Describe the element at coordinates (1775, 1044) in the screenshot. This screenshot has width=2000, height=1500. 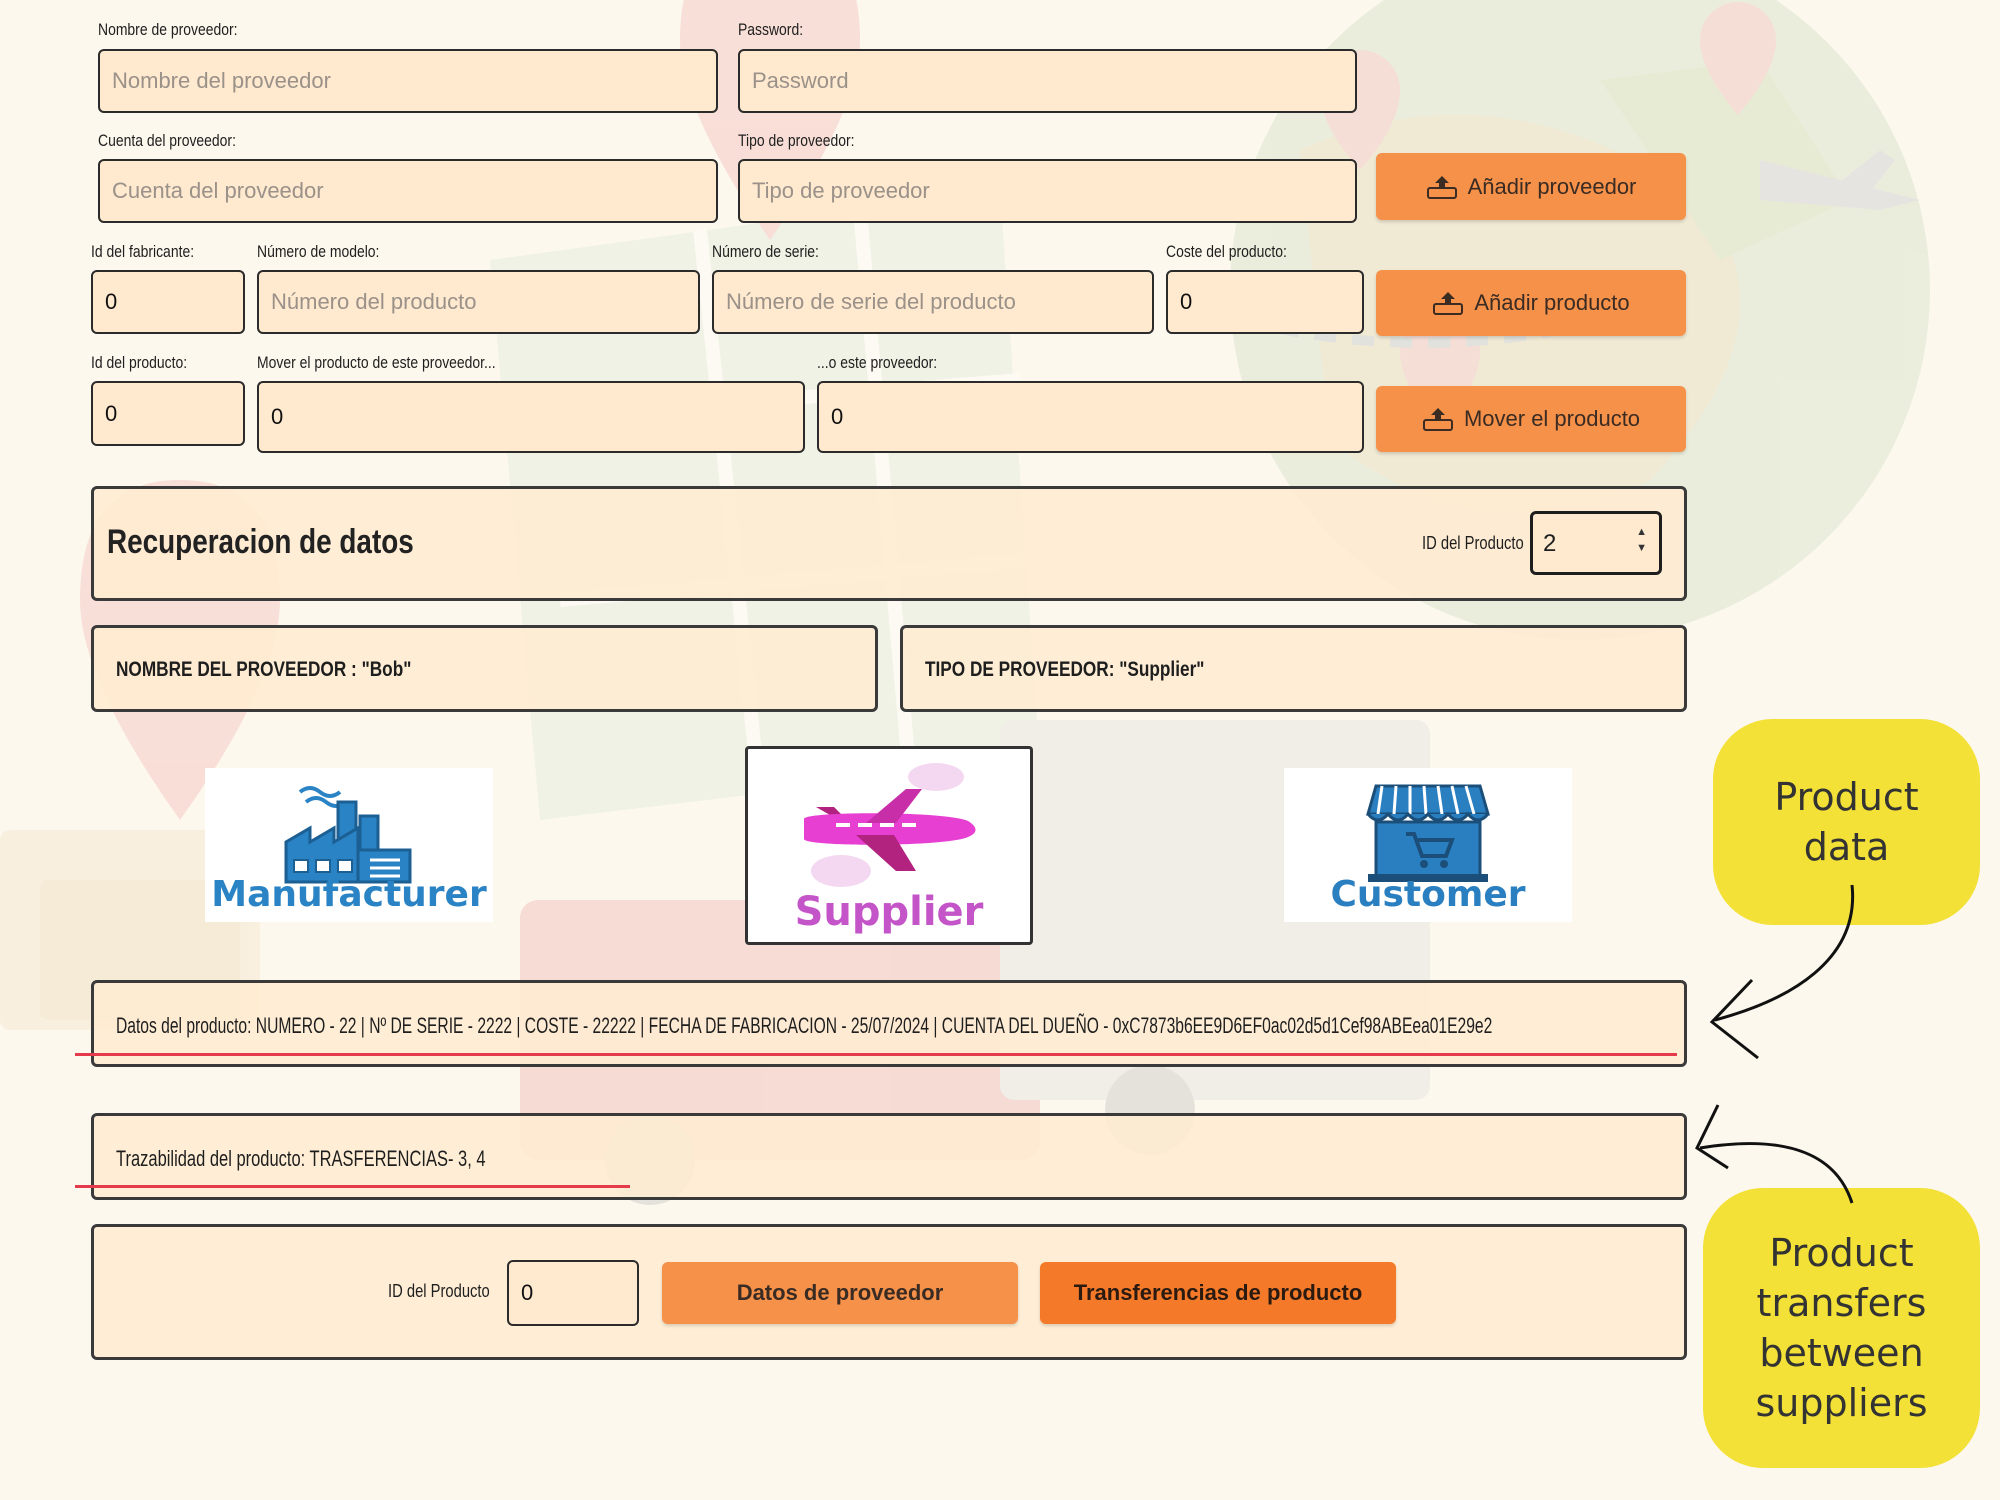
I see `annotation-arrows` at that location.